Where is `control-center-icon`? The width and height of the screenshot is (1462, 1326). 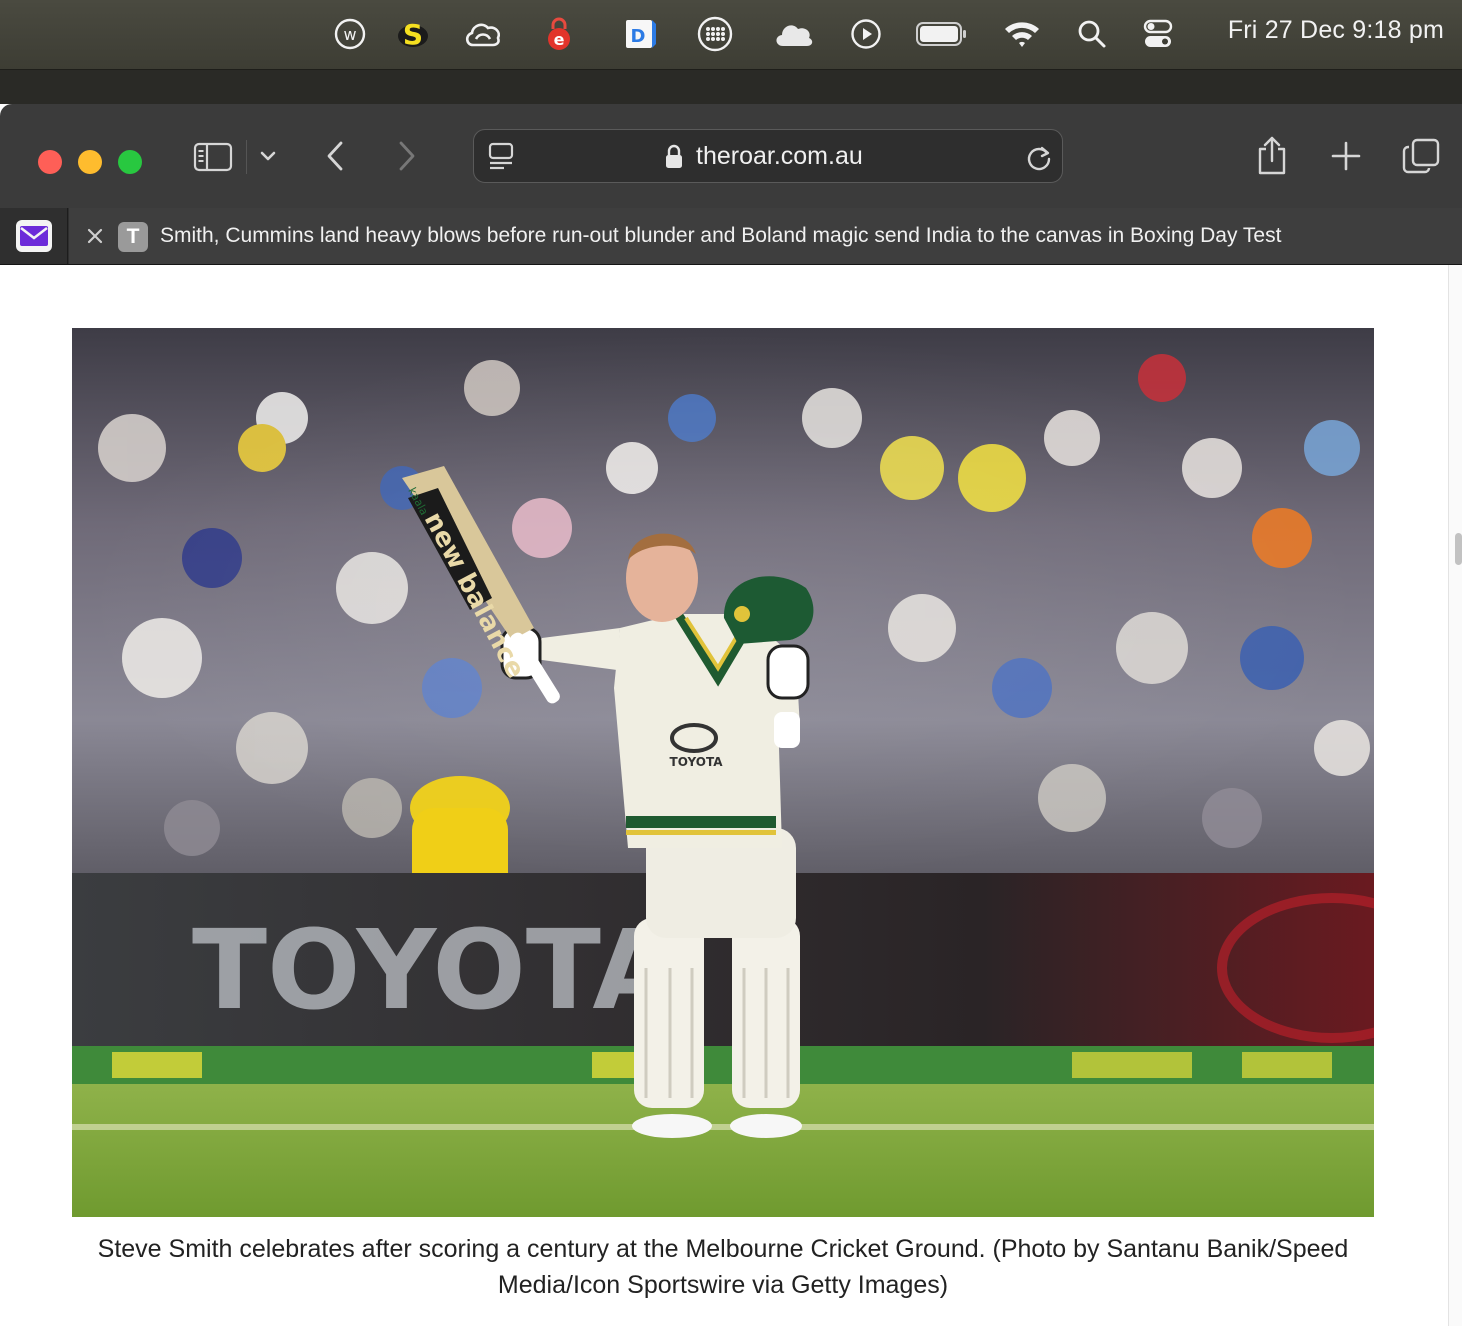 control-center-icon is located at coordinates (1158, 34).